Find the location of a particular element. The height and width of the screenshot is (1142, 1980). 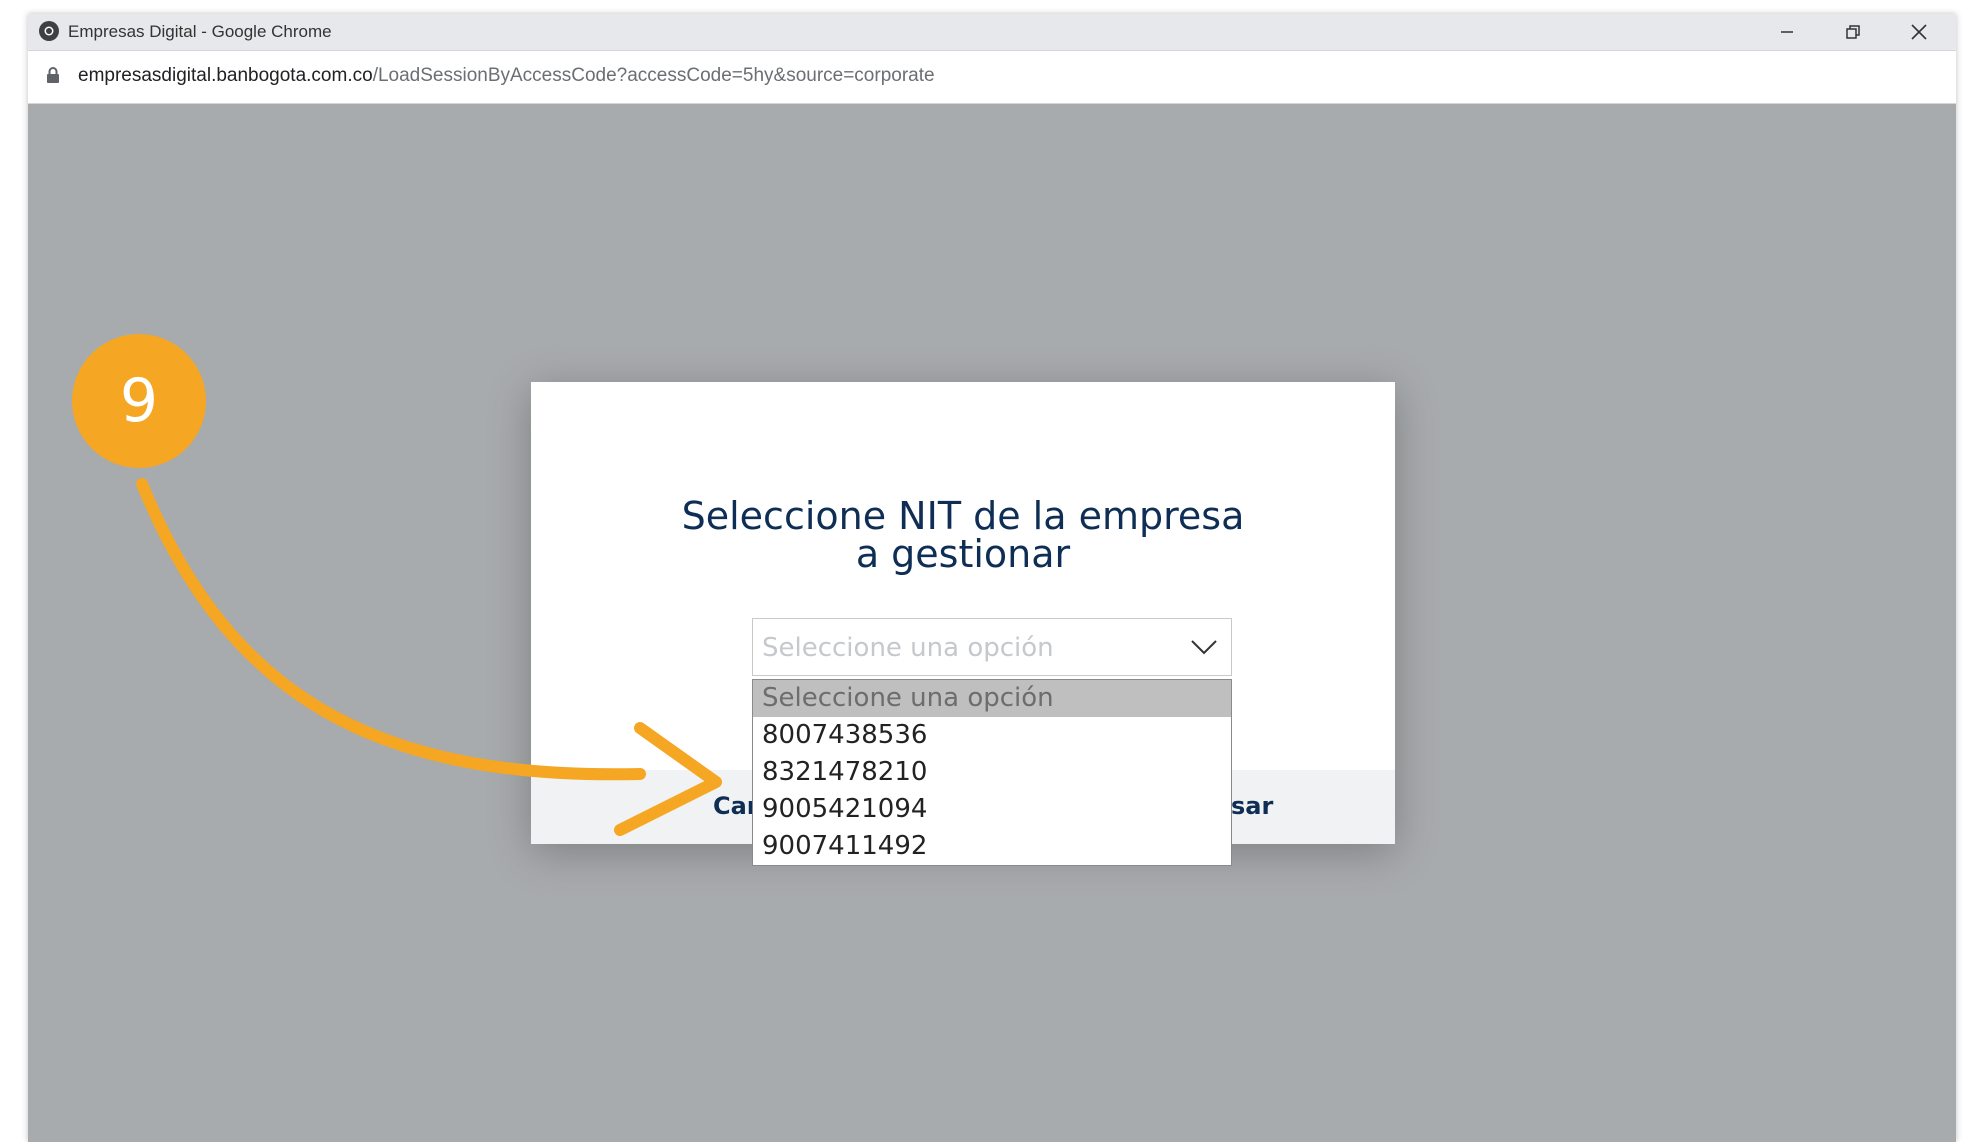

modal-title: Seleccione NIT de la empresa a gestionar is located at coordinates (963, 535).